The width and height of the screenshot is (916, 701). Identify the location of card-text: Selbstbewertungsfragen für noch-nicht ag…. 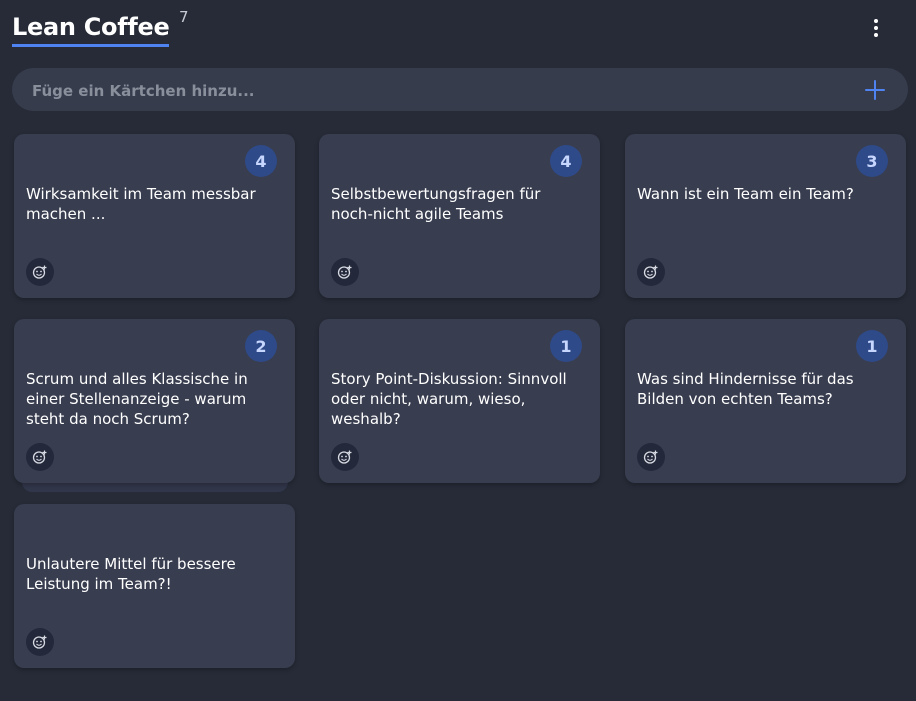
(436, 204).